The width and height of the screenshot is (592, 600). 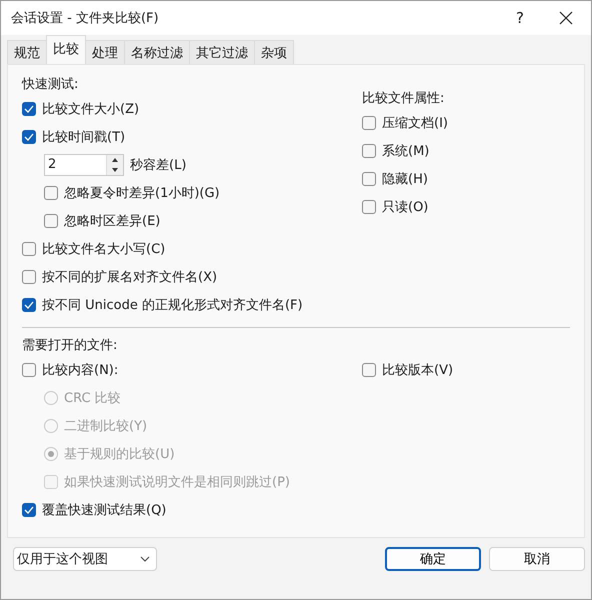 I want to click on checkbox-label: 只读(O), so click(x=405, y=207).